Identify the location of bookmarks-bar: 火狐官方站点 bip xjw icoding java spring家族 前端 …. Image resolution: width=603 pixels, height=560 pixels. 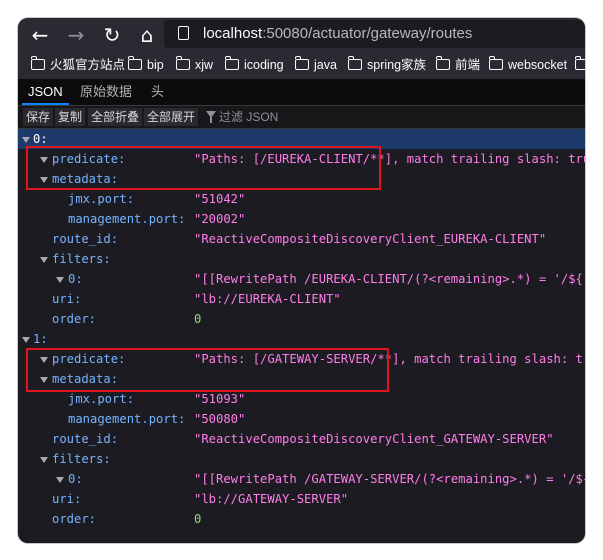
(301, 65).